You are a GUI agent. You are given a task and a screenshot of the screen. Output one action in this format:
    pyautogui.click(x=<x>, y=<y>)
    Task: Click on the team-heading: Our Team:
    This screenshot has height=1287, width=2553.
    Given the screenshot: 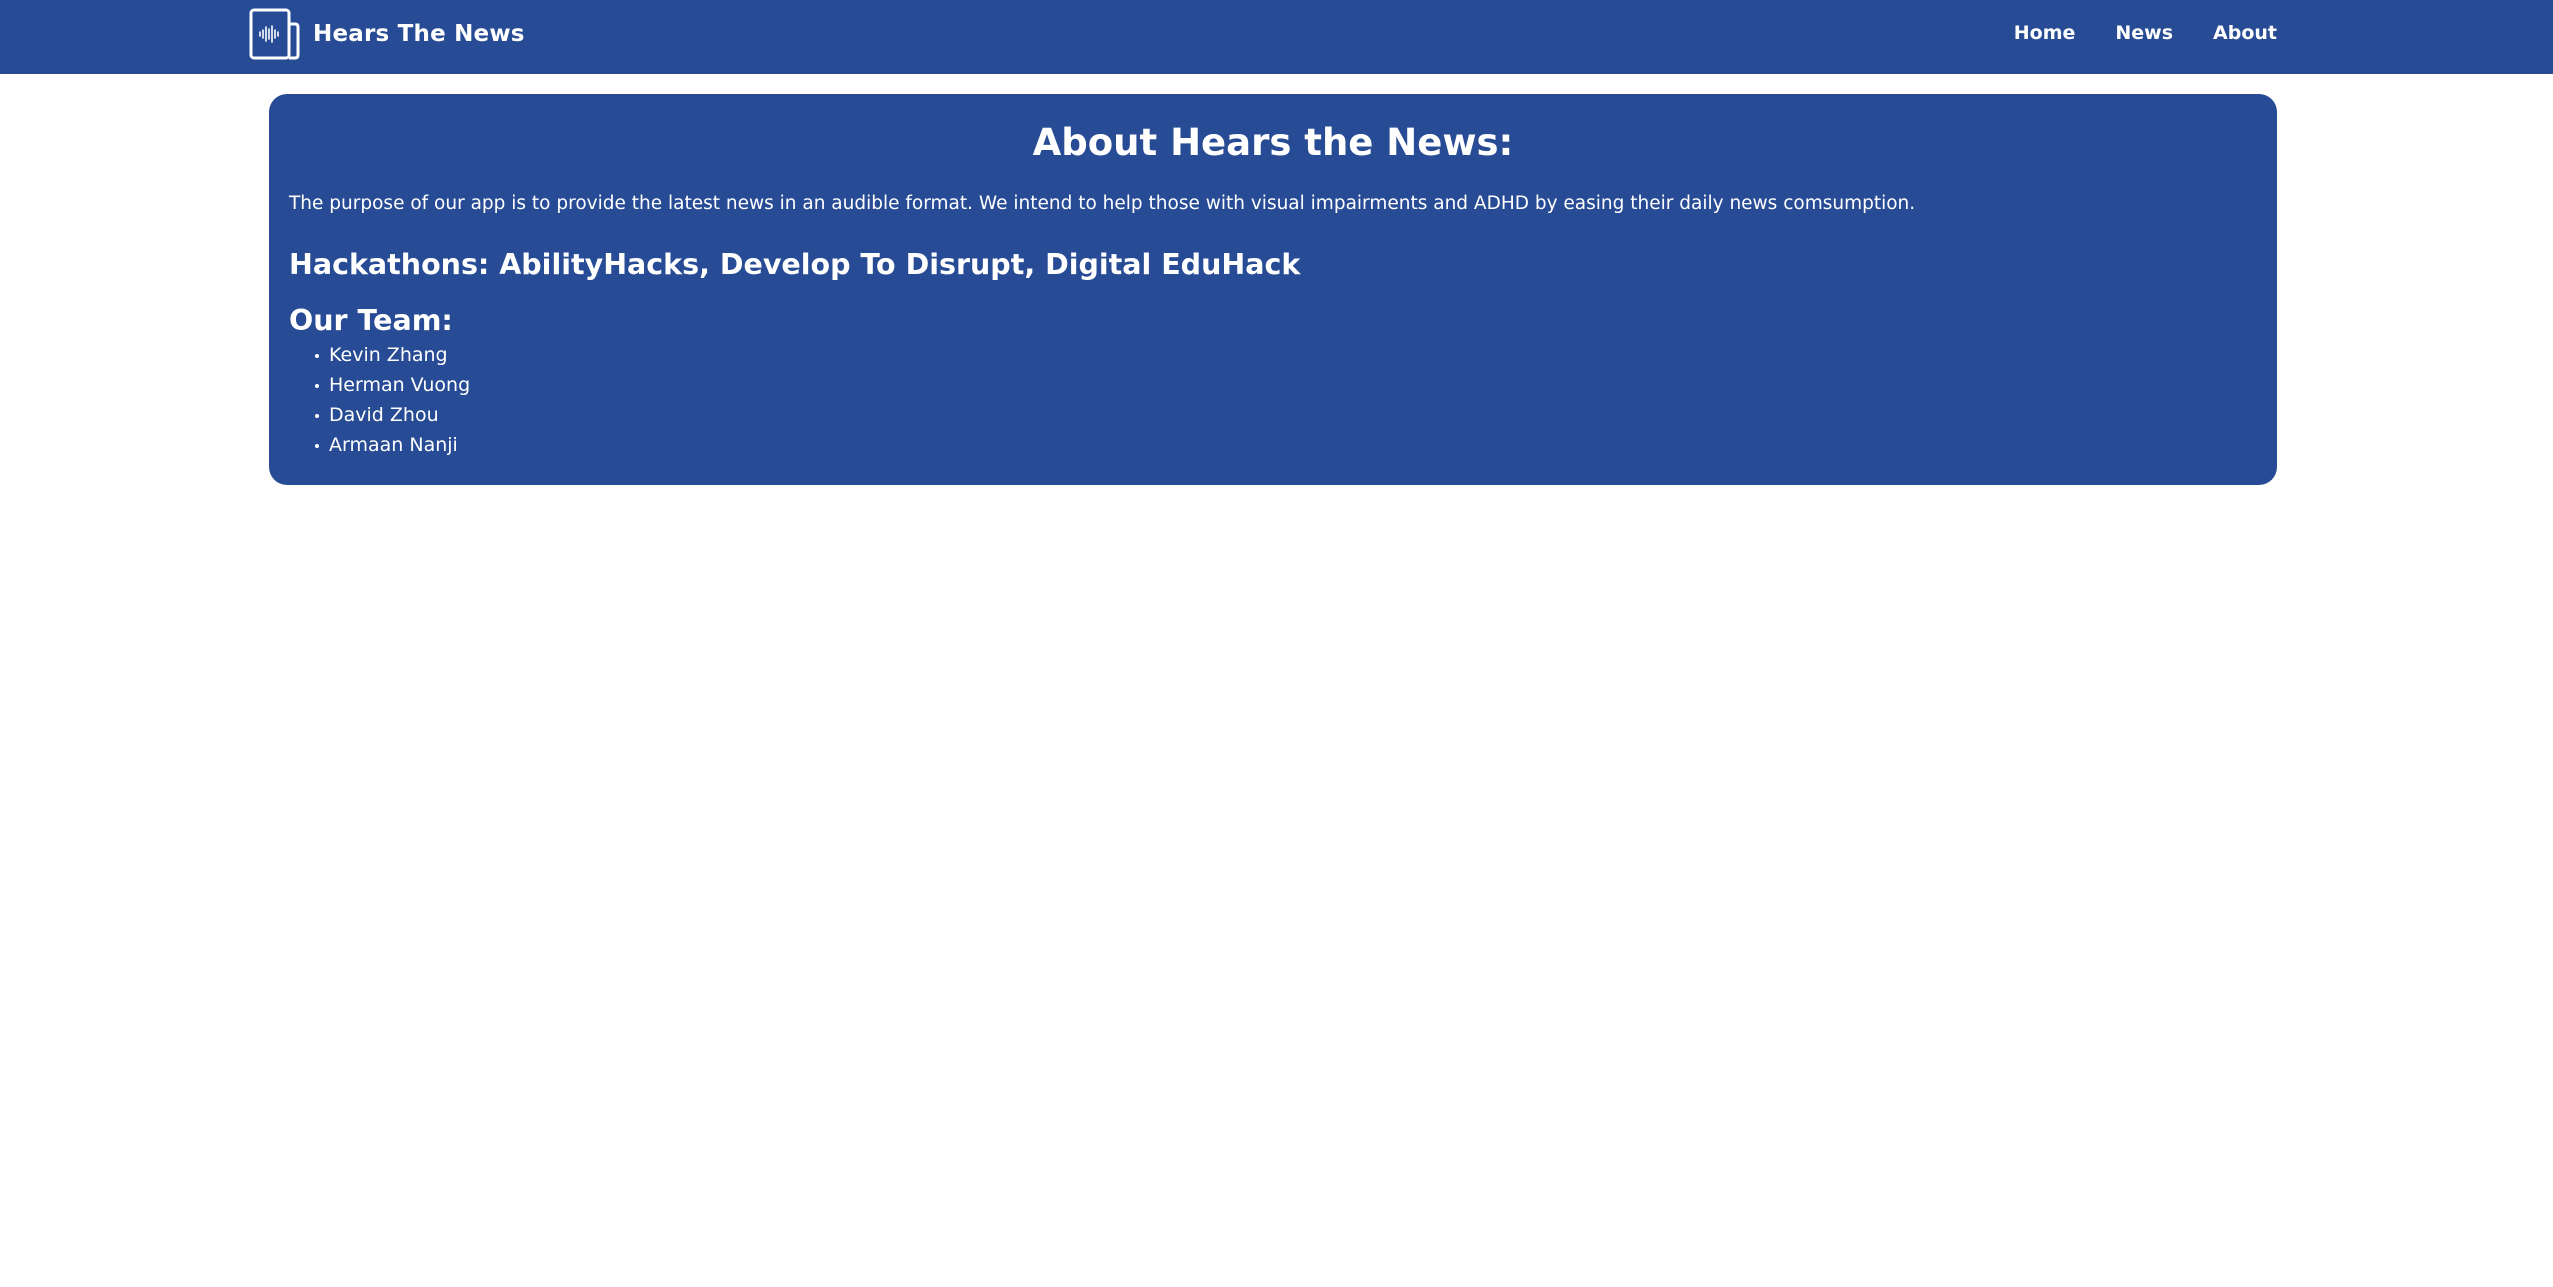 What is the action you would take?
    pyautogui.click(x=371, y=320)
    